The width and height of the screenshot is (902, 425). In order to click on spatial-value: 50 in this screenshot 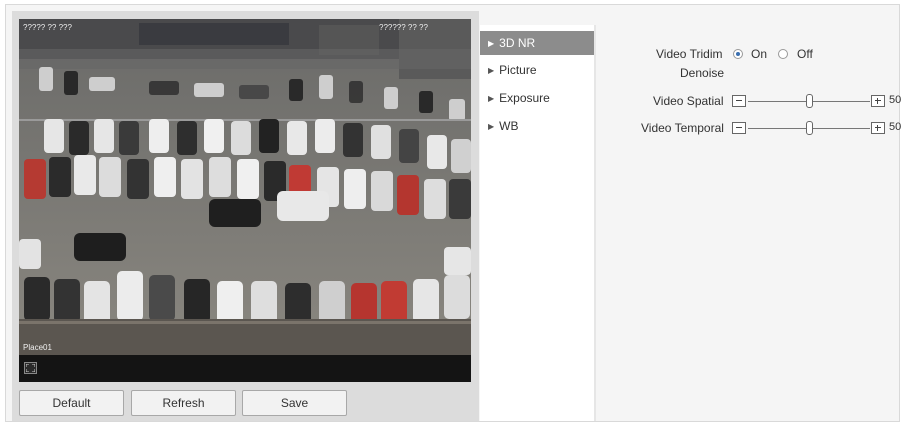, I will do `click(895, 100)`.